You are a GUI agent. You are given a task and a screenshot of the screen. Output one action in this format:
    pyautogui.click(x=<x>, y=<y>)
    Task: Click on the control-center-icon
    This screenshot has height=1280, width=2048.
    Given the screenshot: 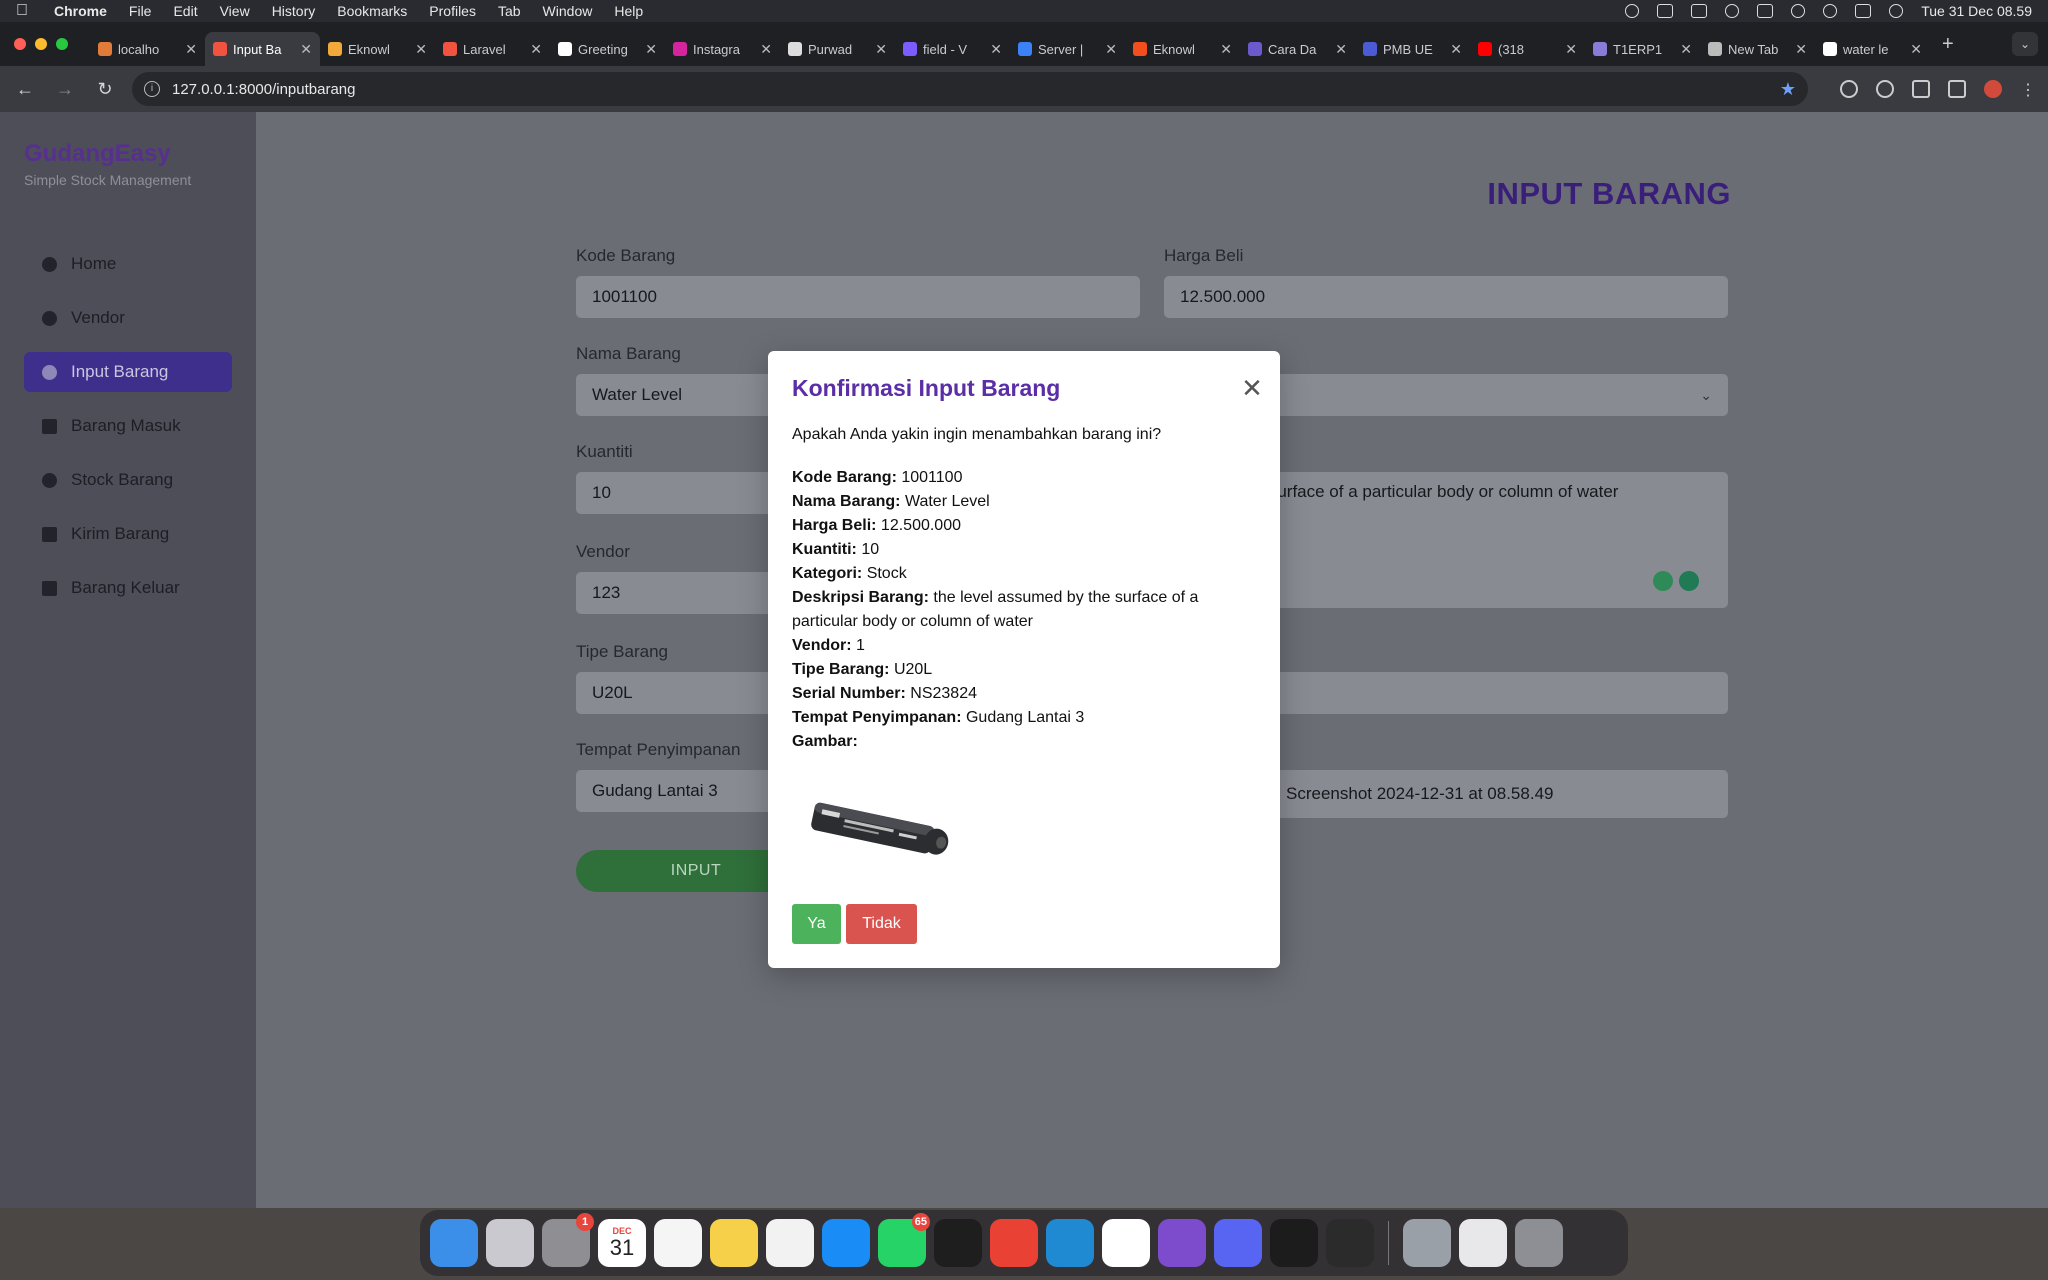 What is the action you would take?
    pyautogui.click(x=1863, y=11)
    